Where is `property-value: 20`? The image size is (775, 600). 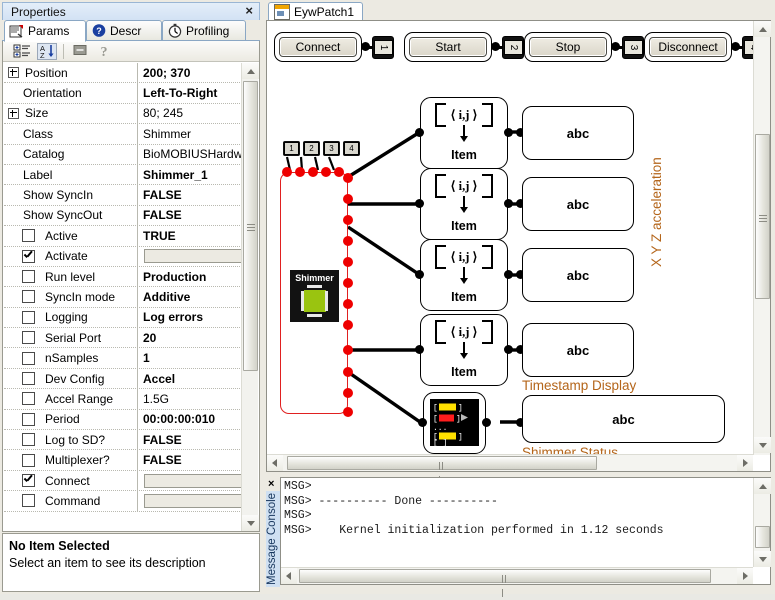 property-value: 20 is located at coordinates (190, 337).